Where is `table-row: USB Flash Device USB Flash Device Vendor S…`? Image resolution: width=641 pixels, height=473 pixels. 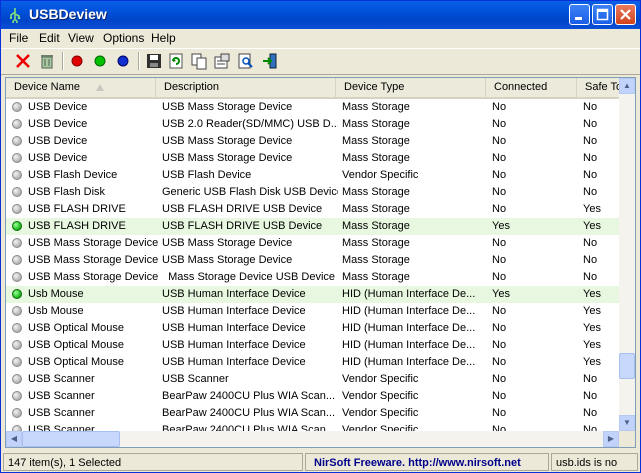
table-row: USB Flash Device USB Flash Device Vendor S… is located at coordinates (312, 175).